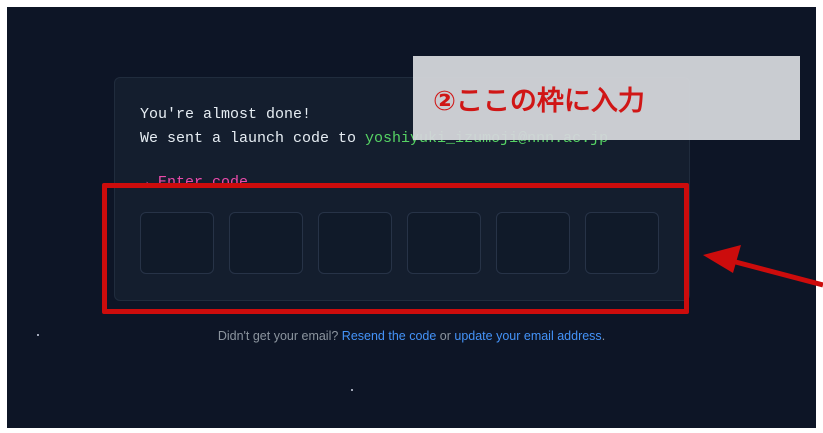 The image size is (823, 433). I want to click on annotation-arrow-icon, so click(763, 266).